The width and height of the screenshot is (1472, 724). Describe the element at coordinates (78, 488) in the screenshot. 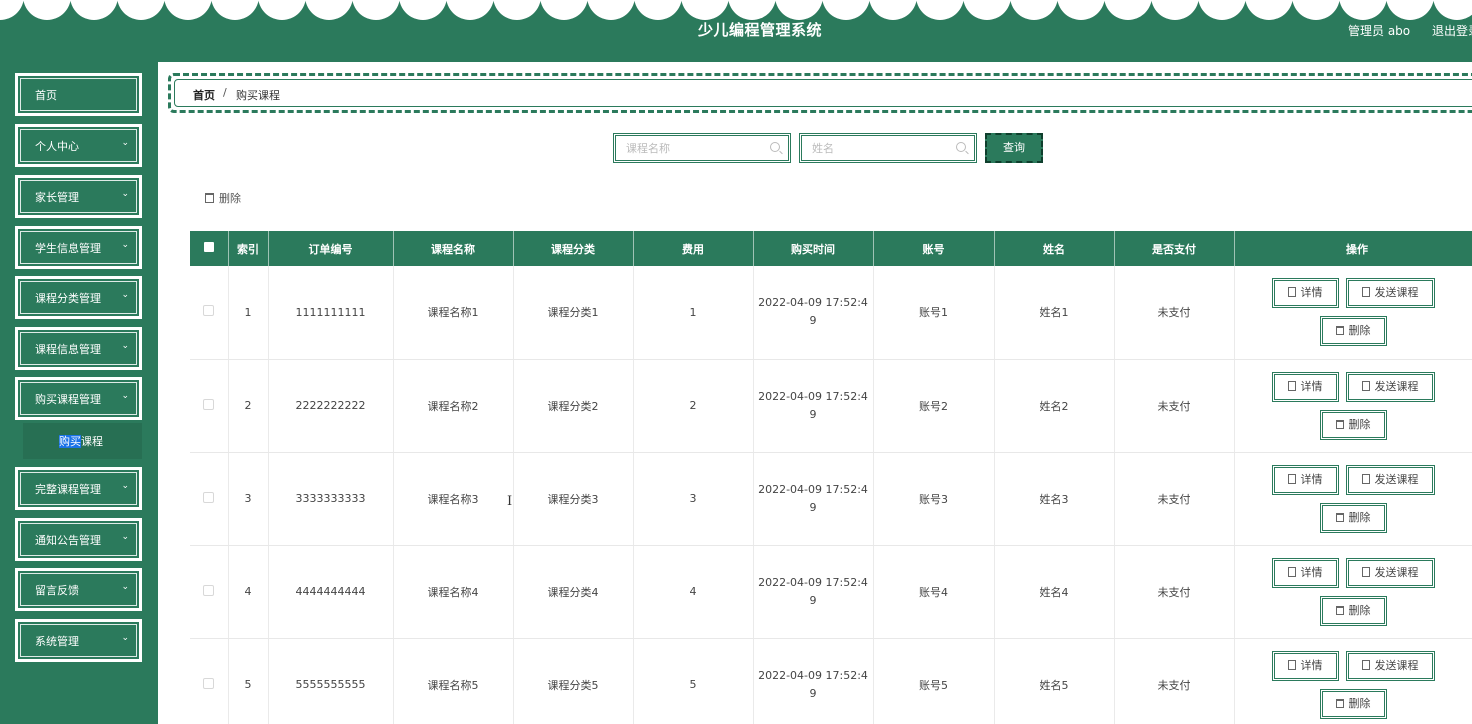

I see `sidebar-item-full-course: 完整课程管理 ⌄` at that location.